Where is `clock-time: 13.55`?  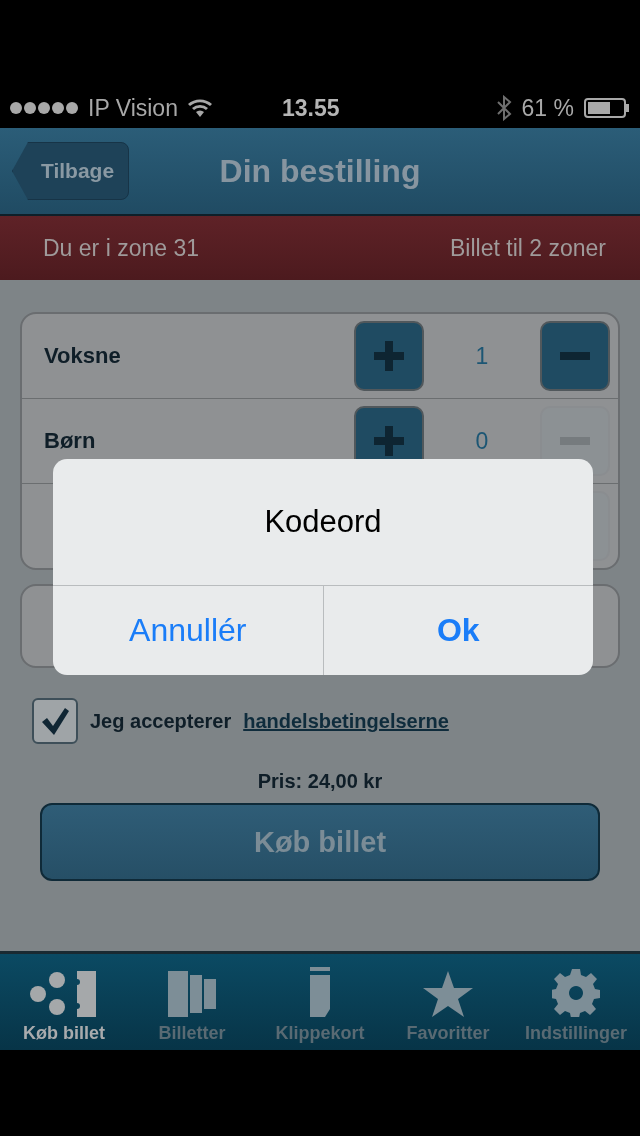
clock-time: 13.55 is located at coordinates (310, 108).